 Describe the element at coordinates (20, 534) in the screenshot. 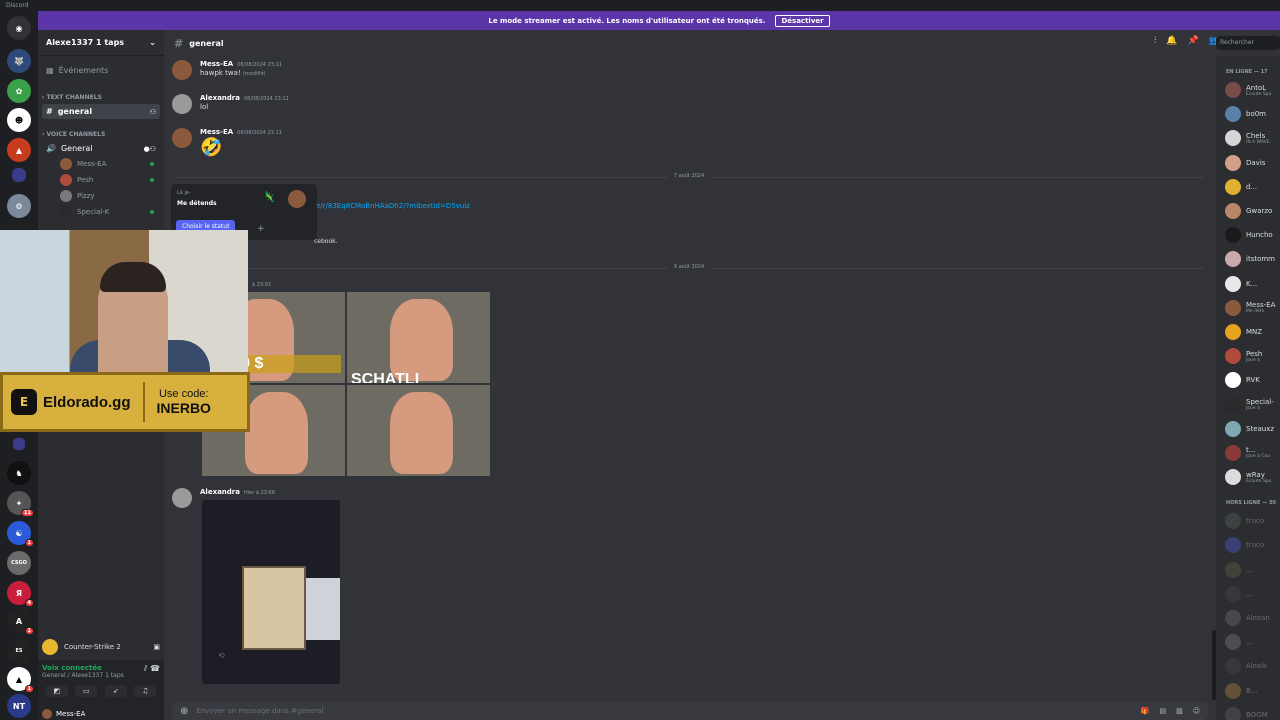

I see `server-icon-blue: ☯ 1` at that location.